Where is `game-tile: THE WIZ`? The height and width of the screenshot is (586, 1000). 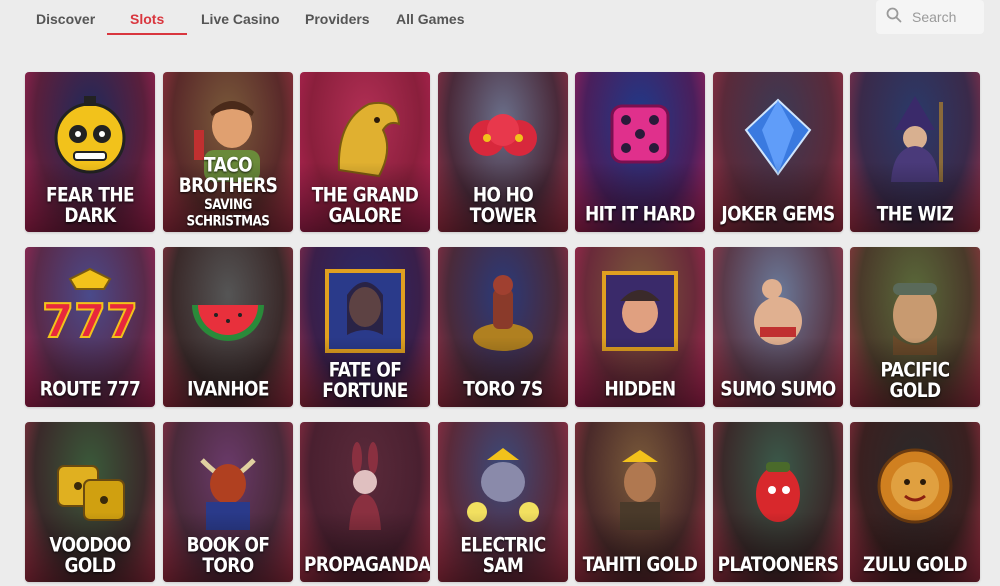
game-tile: THE WIZ is located at coordinates (915, 152).